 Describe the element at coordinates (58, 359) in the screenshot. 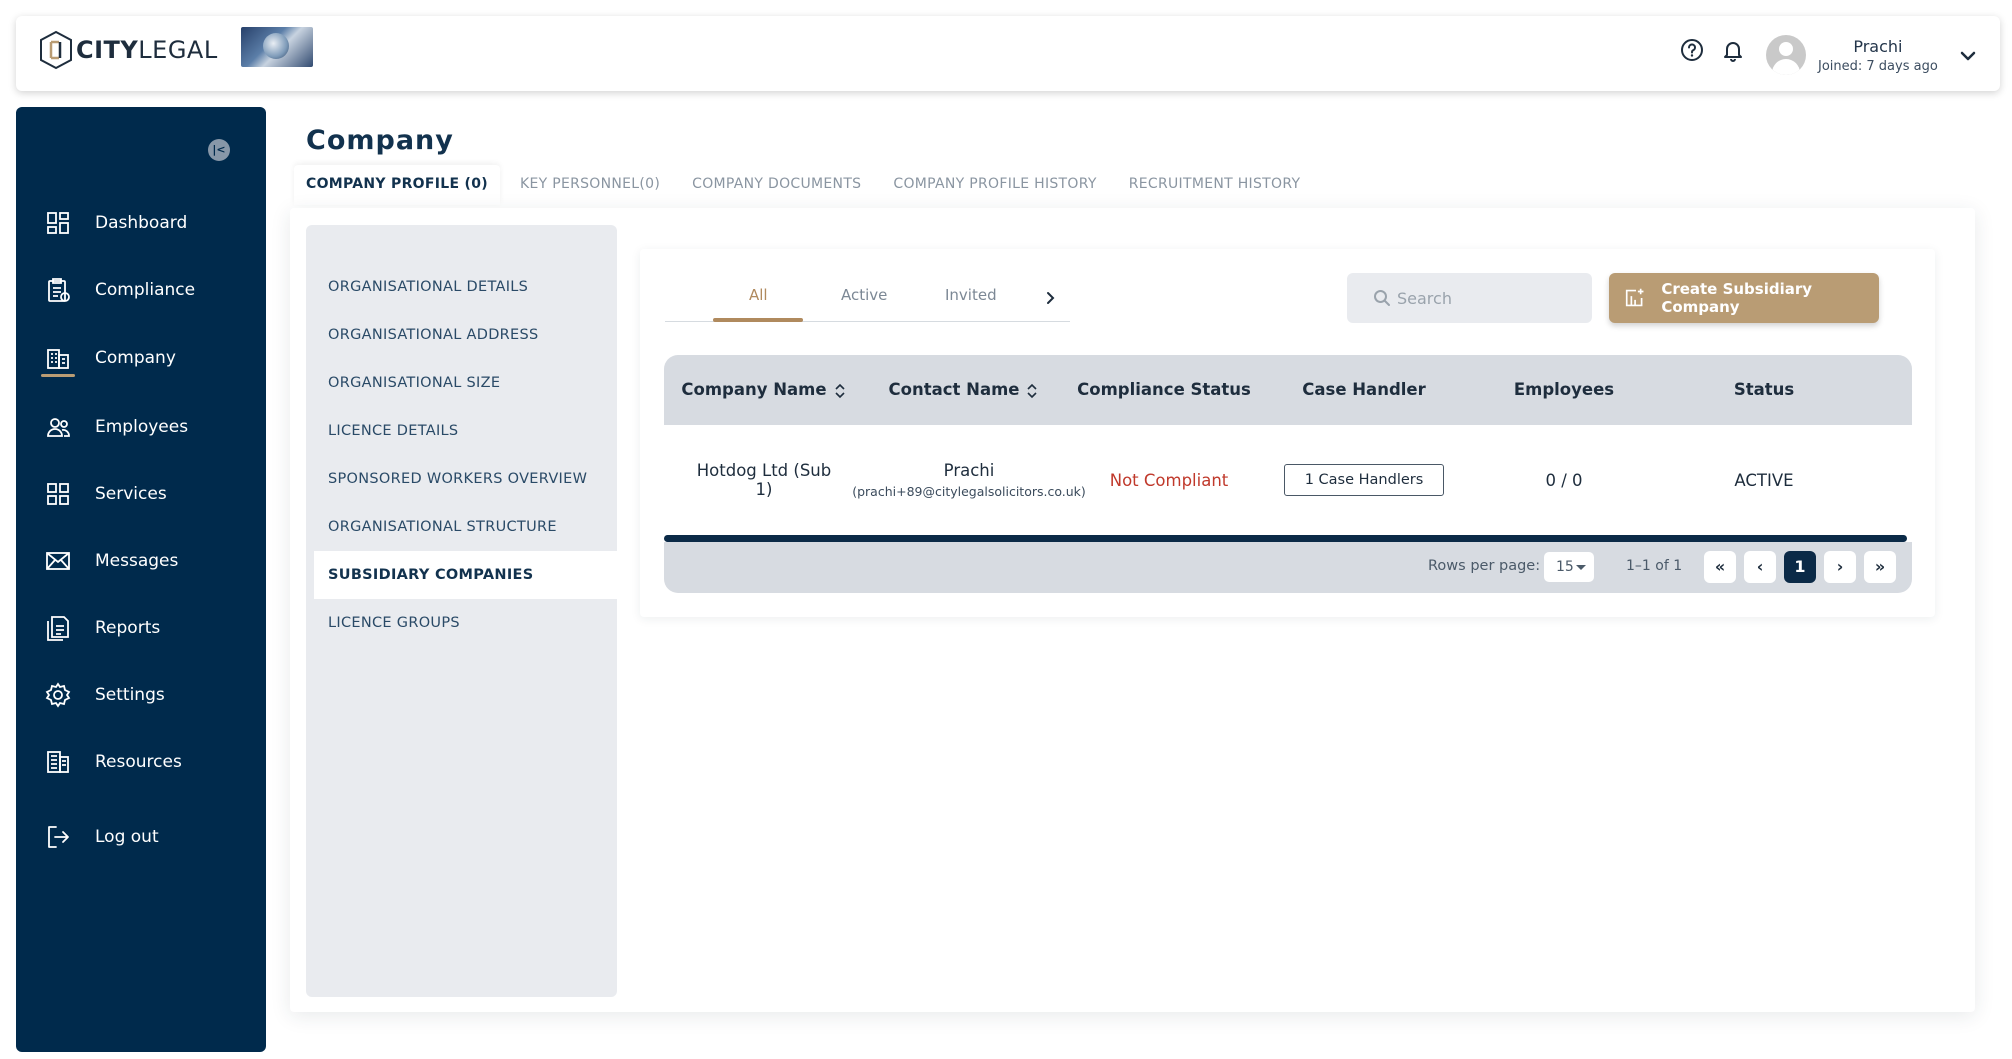

I see `company-building-icon` at that location.